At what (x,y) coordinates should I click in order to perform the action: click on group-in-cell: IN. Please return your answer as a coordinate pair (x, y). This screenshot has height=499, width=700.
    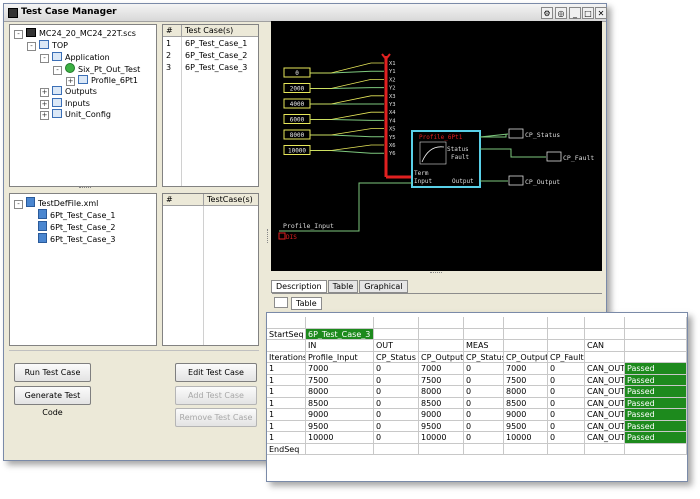
    Looking at the image, I should click on (340, 346).